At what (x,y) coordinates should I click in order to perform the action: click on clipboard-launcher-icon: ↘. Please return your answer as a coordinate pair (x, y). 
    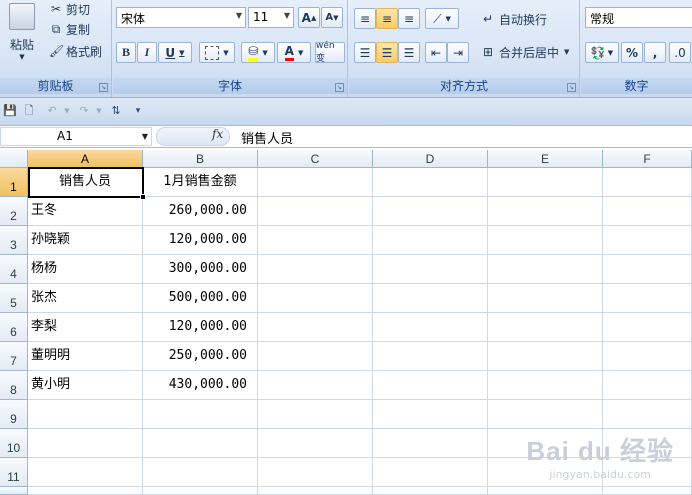
    Looking at the image, I should click on (103, 87).